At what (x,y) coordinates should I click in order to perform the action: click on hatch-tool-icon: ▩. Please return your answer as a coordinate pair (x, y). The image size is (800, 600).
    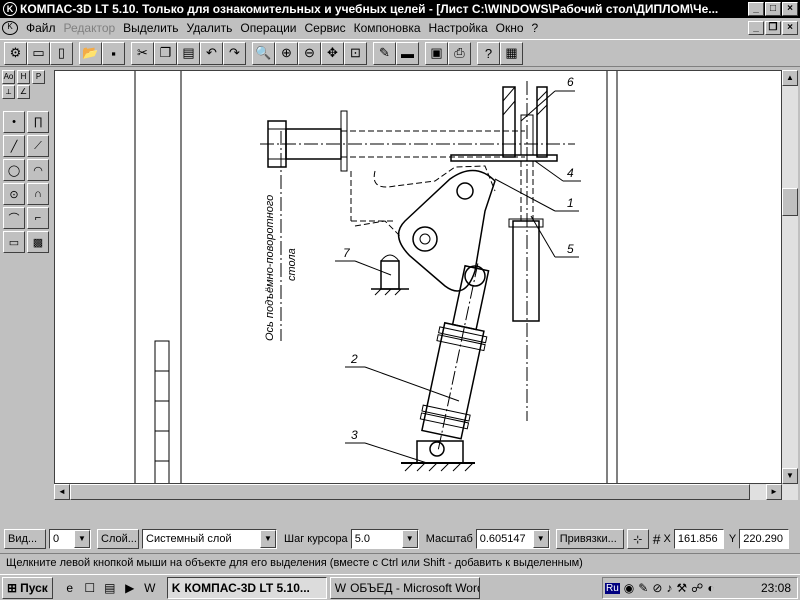
    Looking at the image, I should click on (38, 242).